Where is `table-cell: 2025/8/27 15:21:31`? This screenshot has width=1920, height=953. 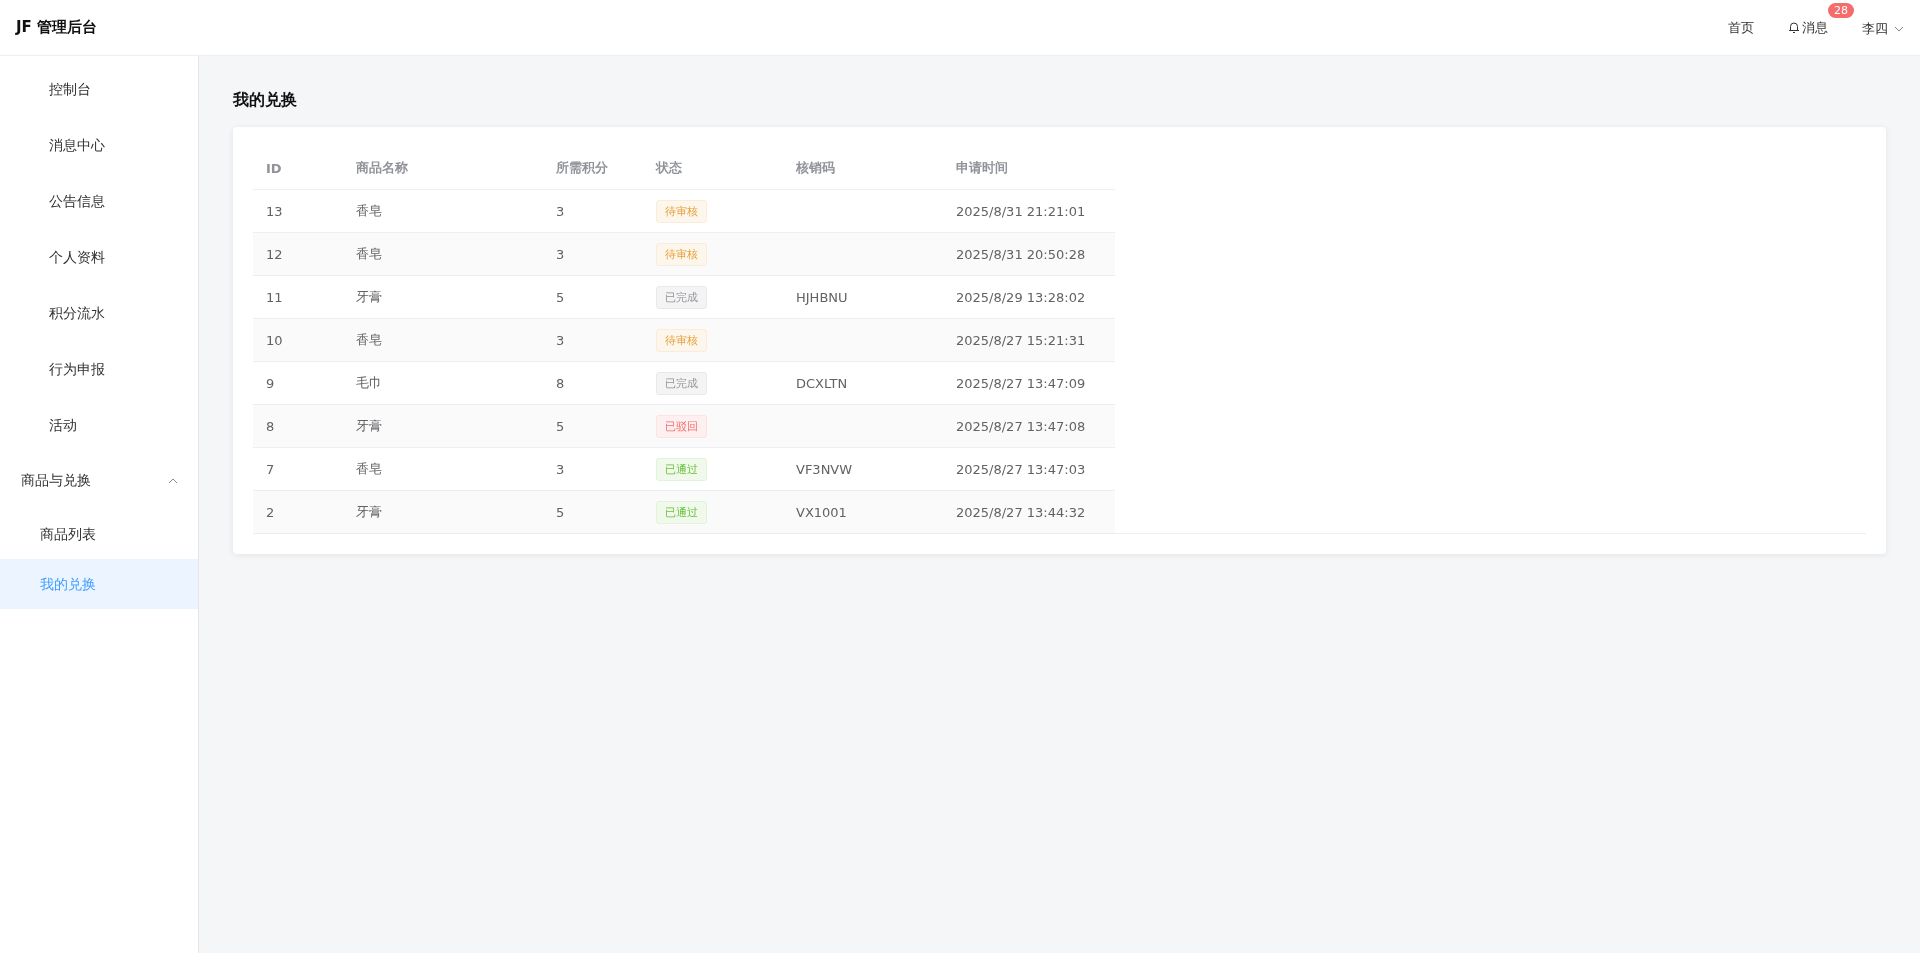
table-cell: 2025/8/27 15:21:31 is located at coordinates (1029, 340).